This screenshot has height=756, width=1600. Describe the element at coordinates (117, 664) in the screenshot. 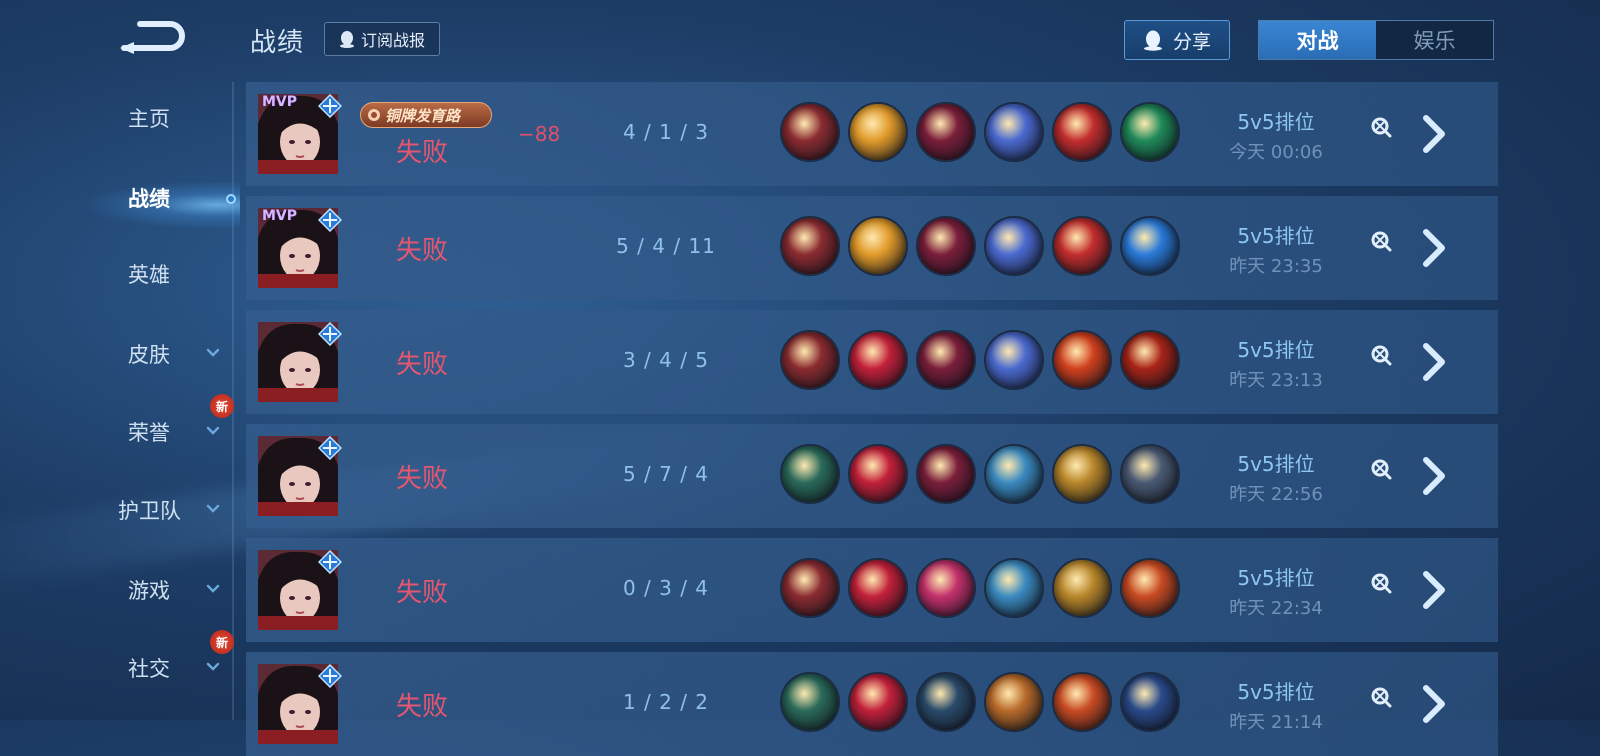

I see `sidebar-item: 社交 新` at that location.